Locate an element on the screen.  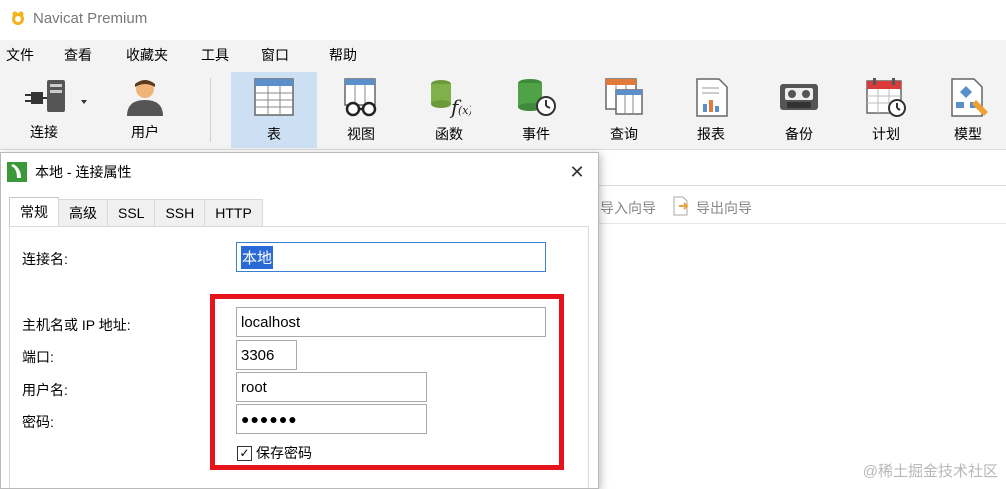
app-title: Navicat Premium is located at coordinates (90, 18).